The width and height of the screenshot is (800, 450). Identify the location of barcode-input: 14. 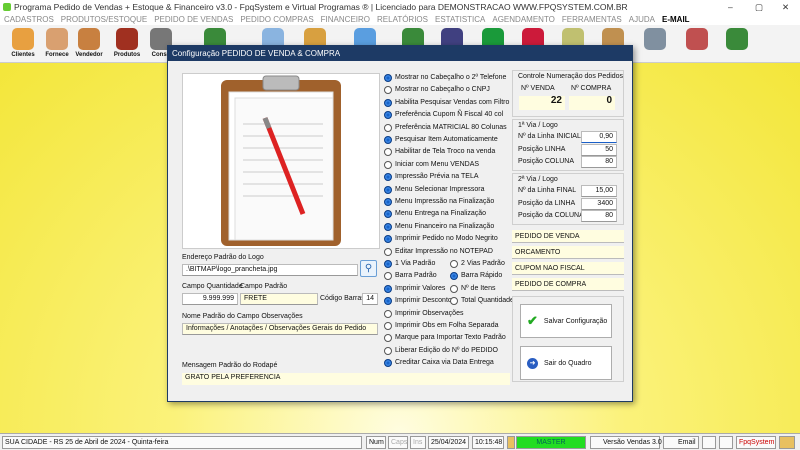
(370, 299).